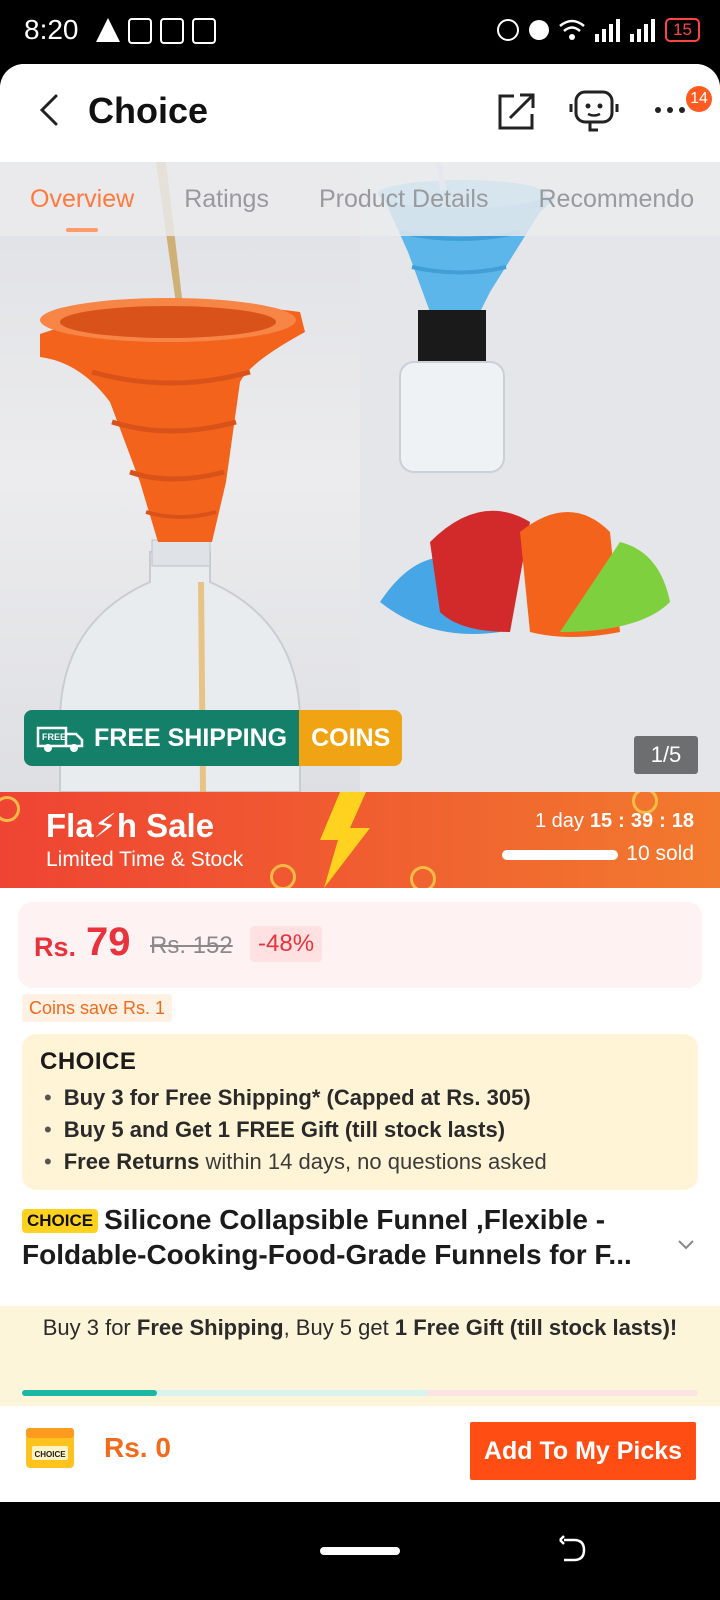  I want to click on notification-badge: 14, so click(699, 99).